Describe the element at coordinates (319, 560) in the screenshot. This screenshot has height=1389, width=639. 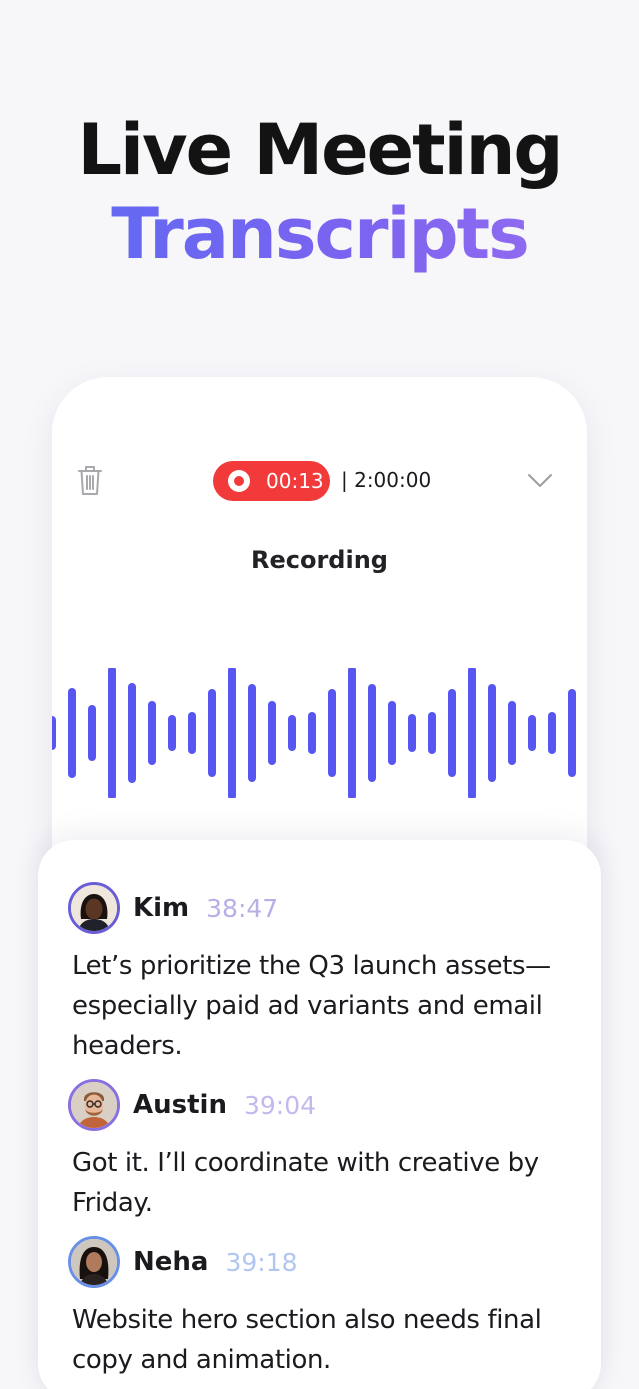
I see `recording-status: Recording` at that location.